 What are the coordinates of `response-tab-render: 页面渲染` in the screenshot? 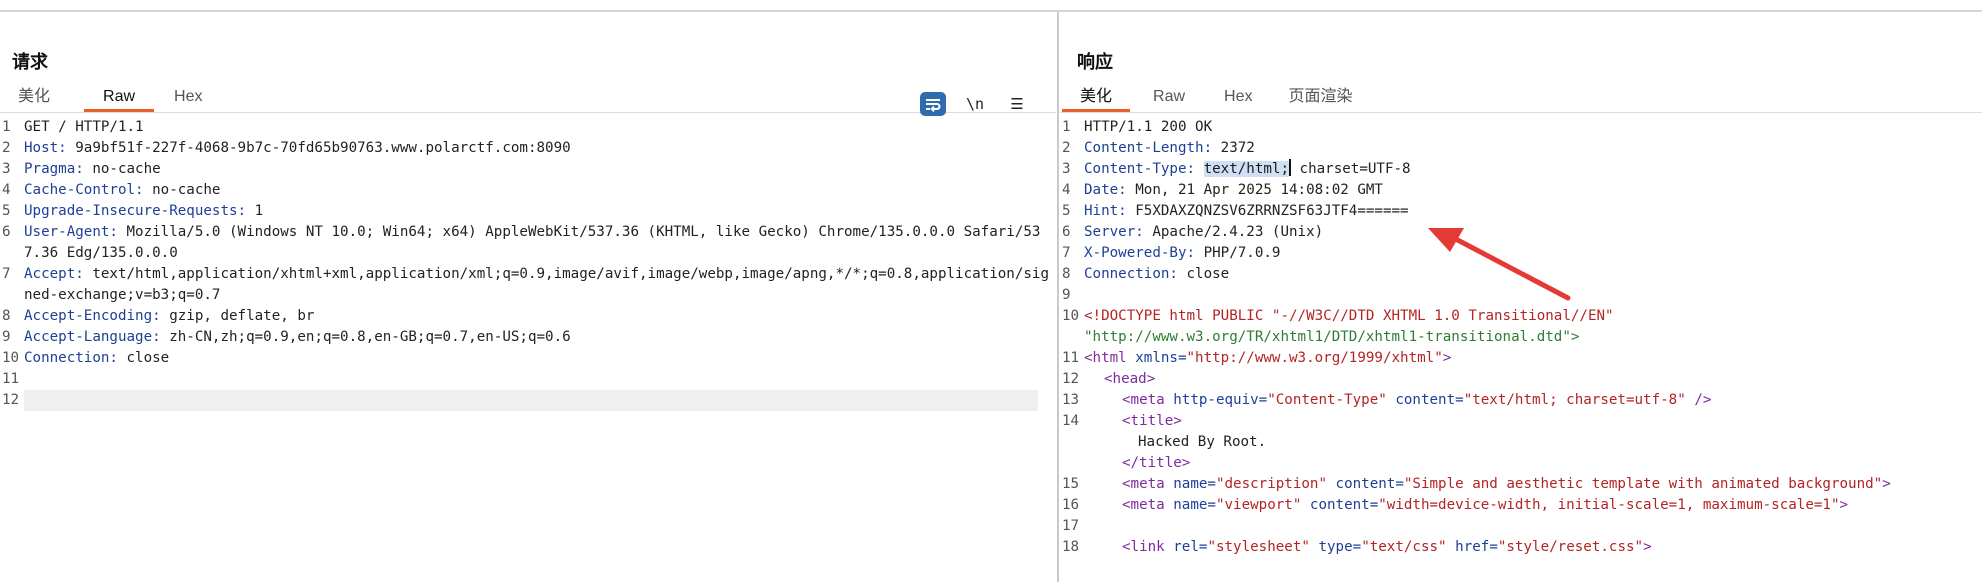 It's located at (1320, 98).